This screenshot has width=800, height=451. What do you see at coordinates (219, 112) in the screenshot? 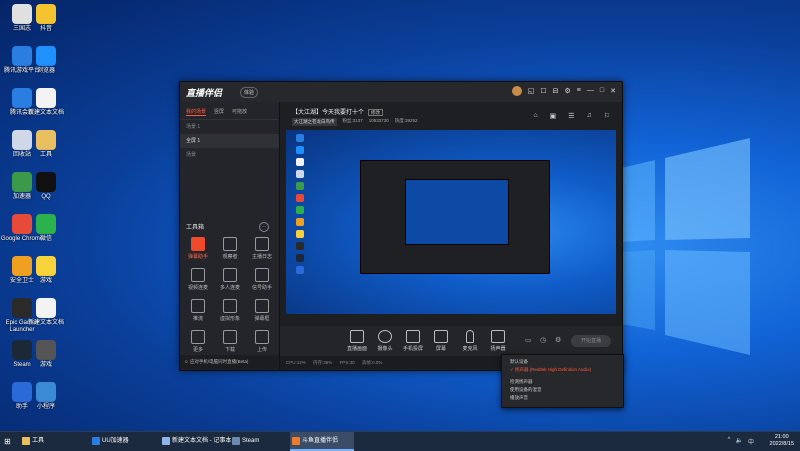
I see `tab-vertical: 竖屏` at bounding box center [219, 112].